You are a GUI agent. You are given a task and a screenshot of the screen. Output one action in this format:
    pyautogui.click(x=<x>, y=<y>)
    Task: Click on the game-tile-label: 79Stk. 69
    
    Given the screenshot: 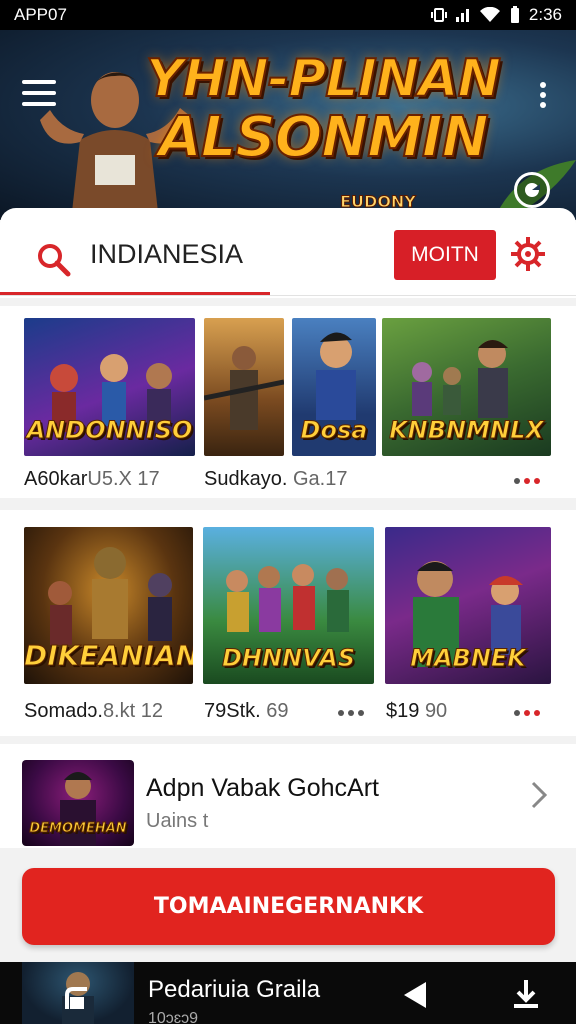 What is the action you would take?
    pyautogui.click(x=246, y=711)
    